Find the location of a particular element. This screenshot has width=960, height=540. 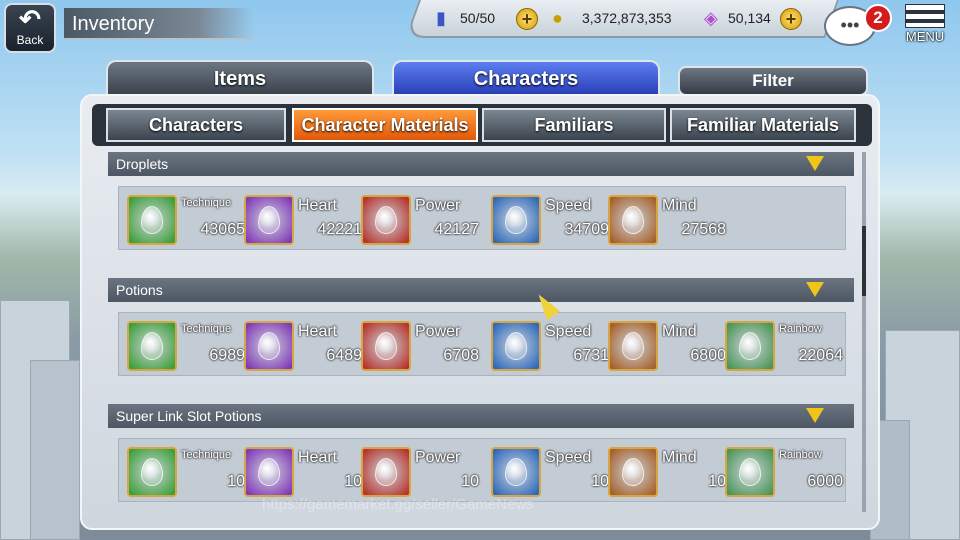

material-count: 6000 is located at coordinates (825, 481).